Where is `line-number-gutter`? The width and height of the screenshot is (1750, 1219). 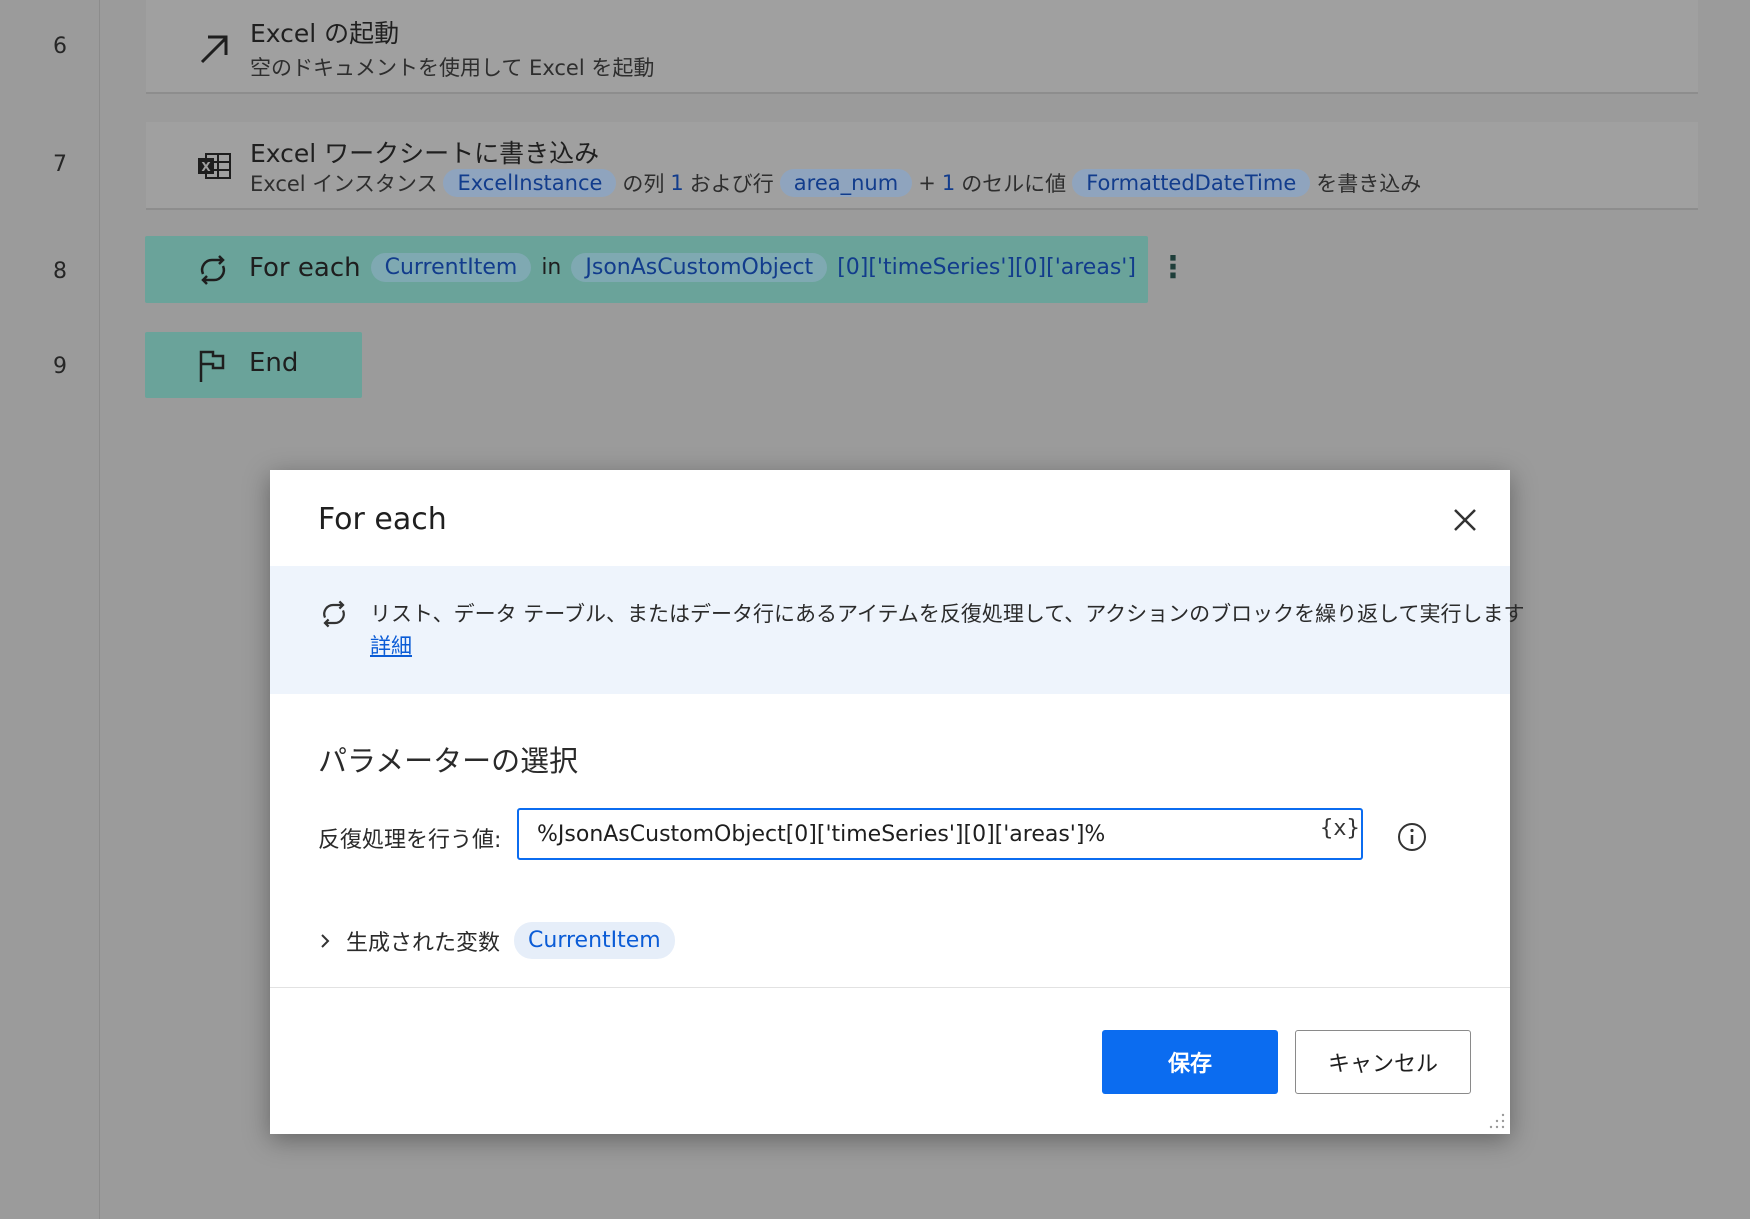 line-number-gutter is located at coordinates (50, 609).